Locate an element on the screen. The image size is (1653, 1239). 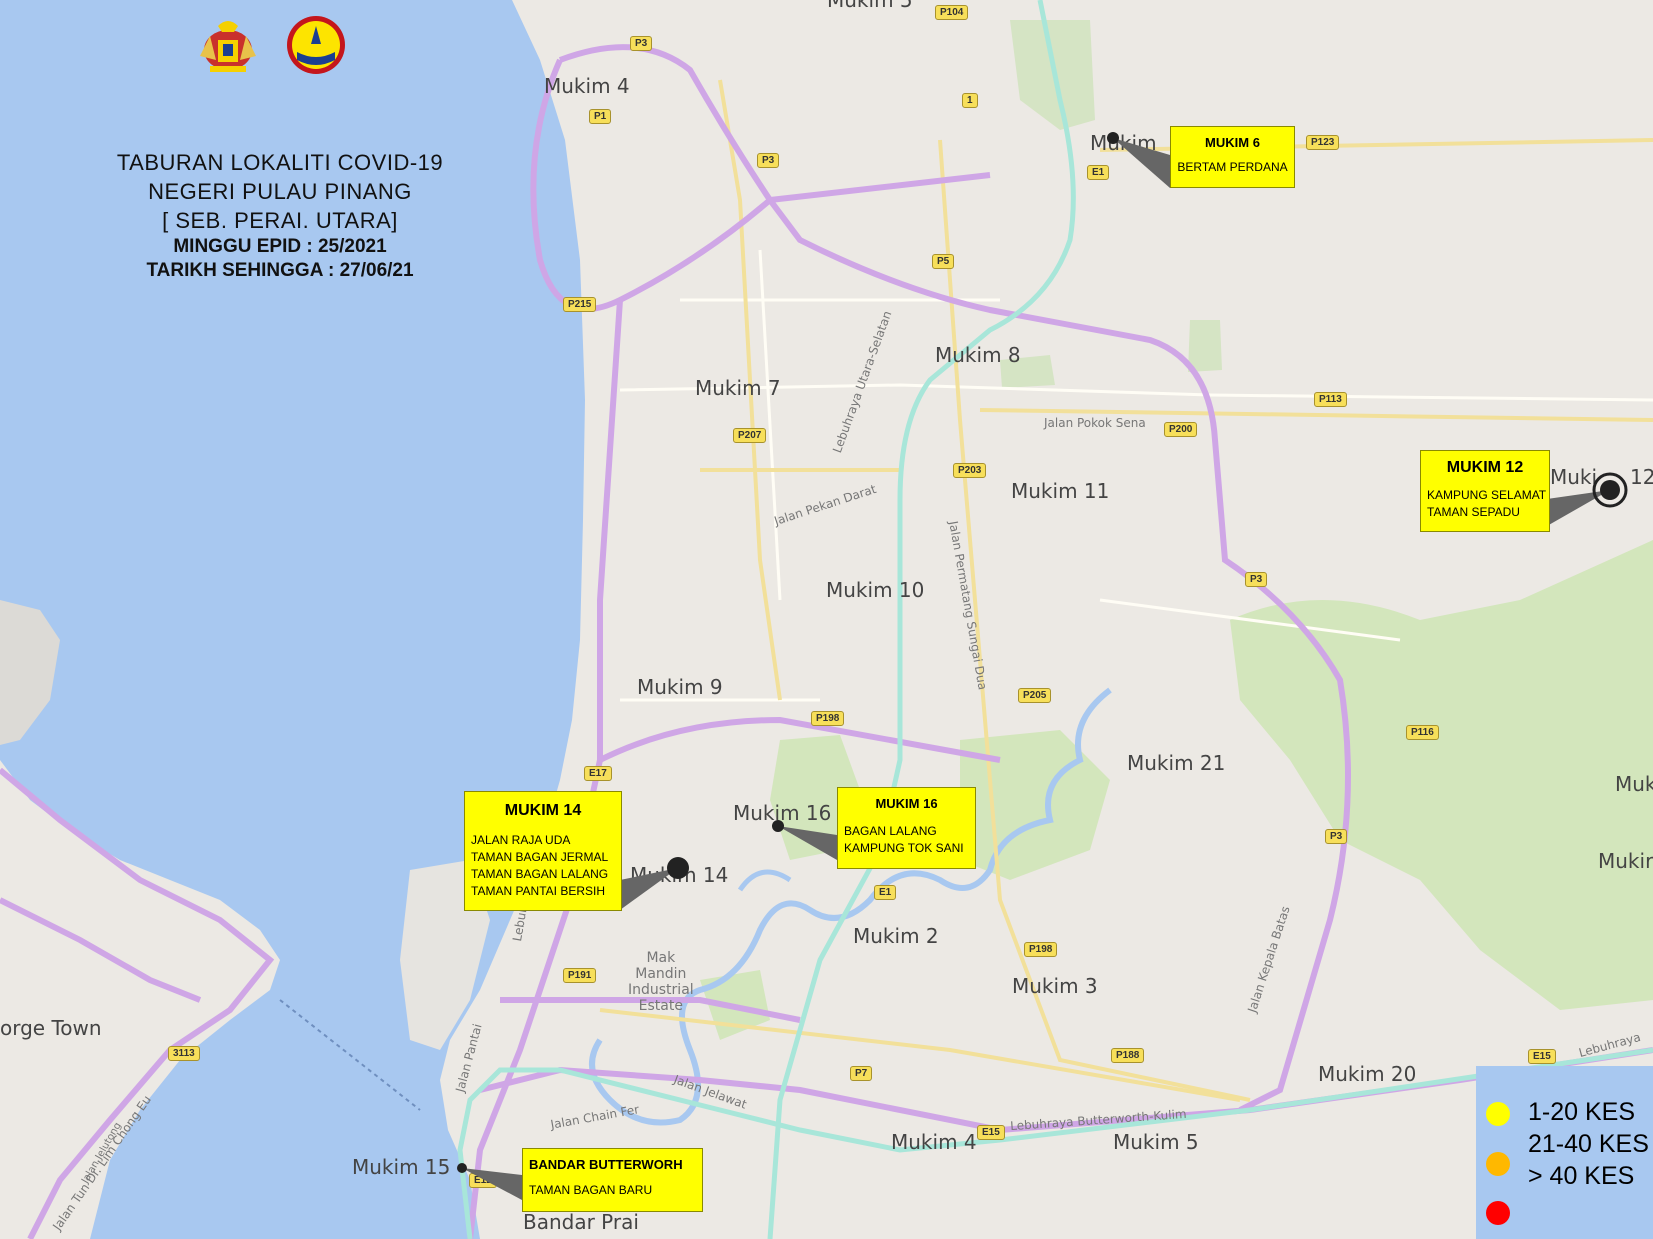
area-label-mukim-10: Mukim 10 is located at coordinates (875, 590).